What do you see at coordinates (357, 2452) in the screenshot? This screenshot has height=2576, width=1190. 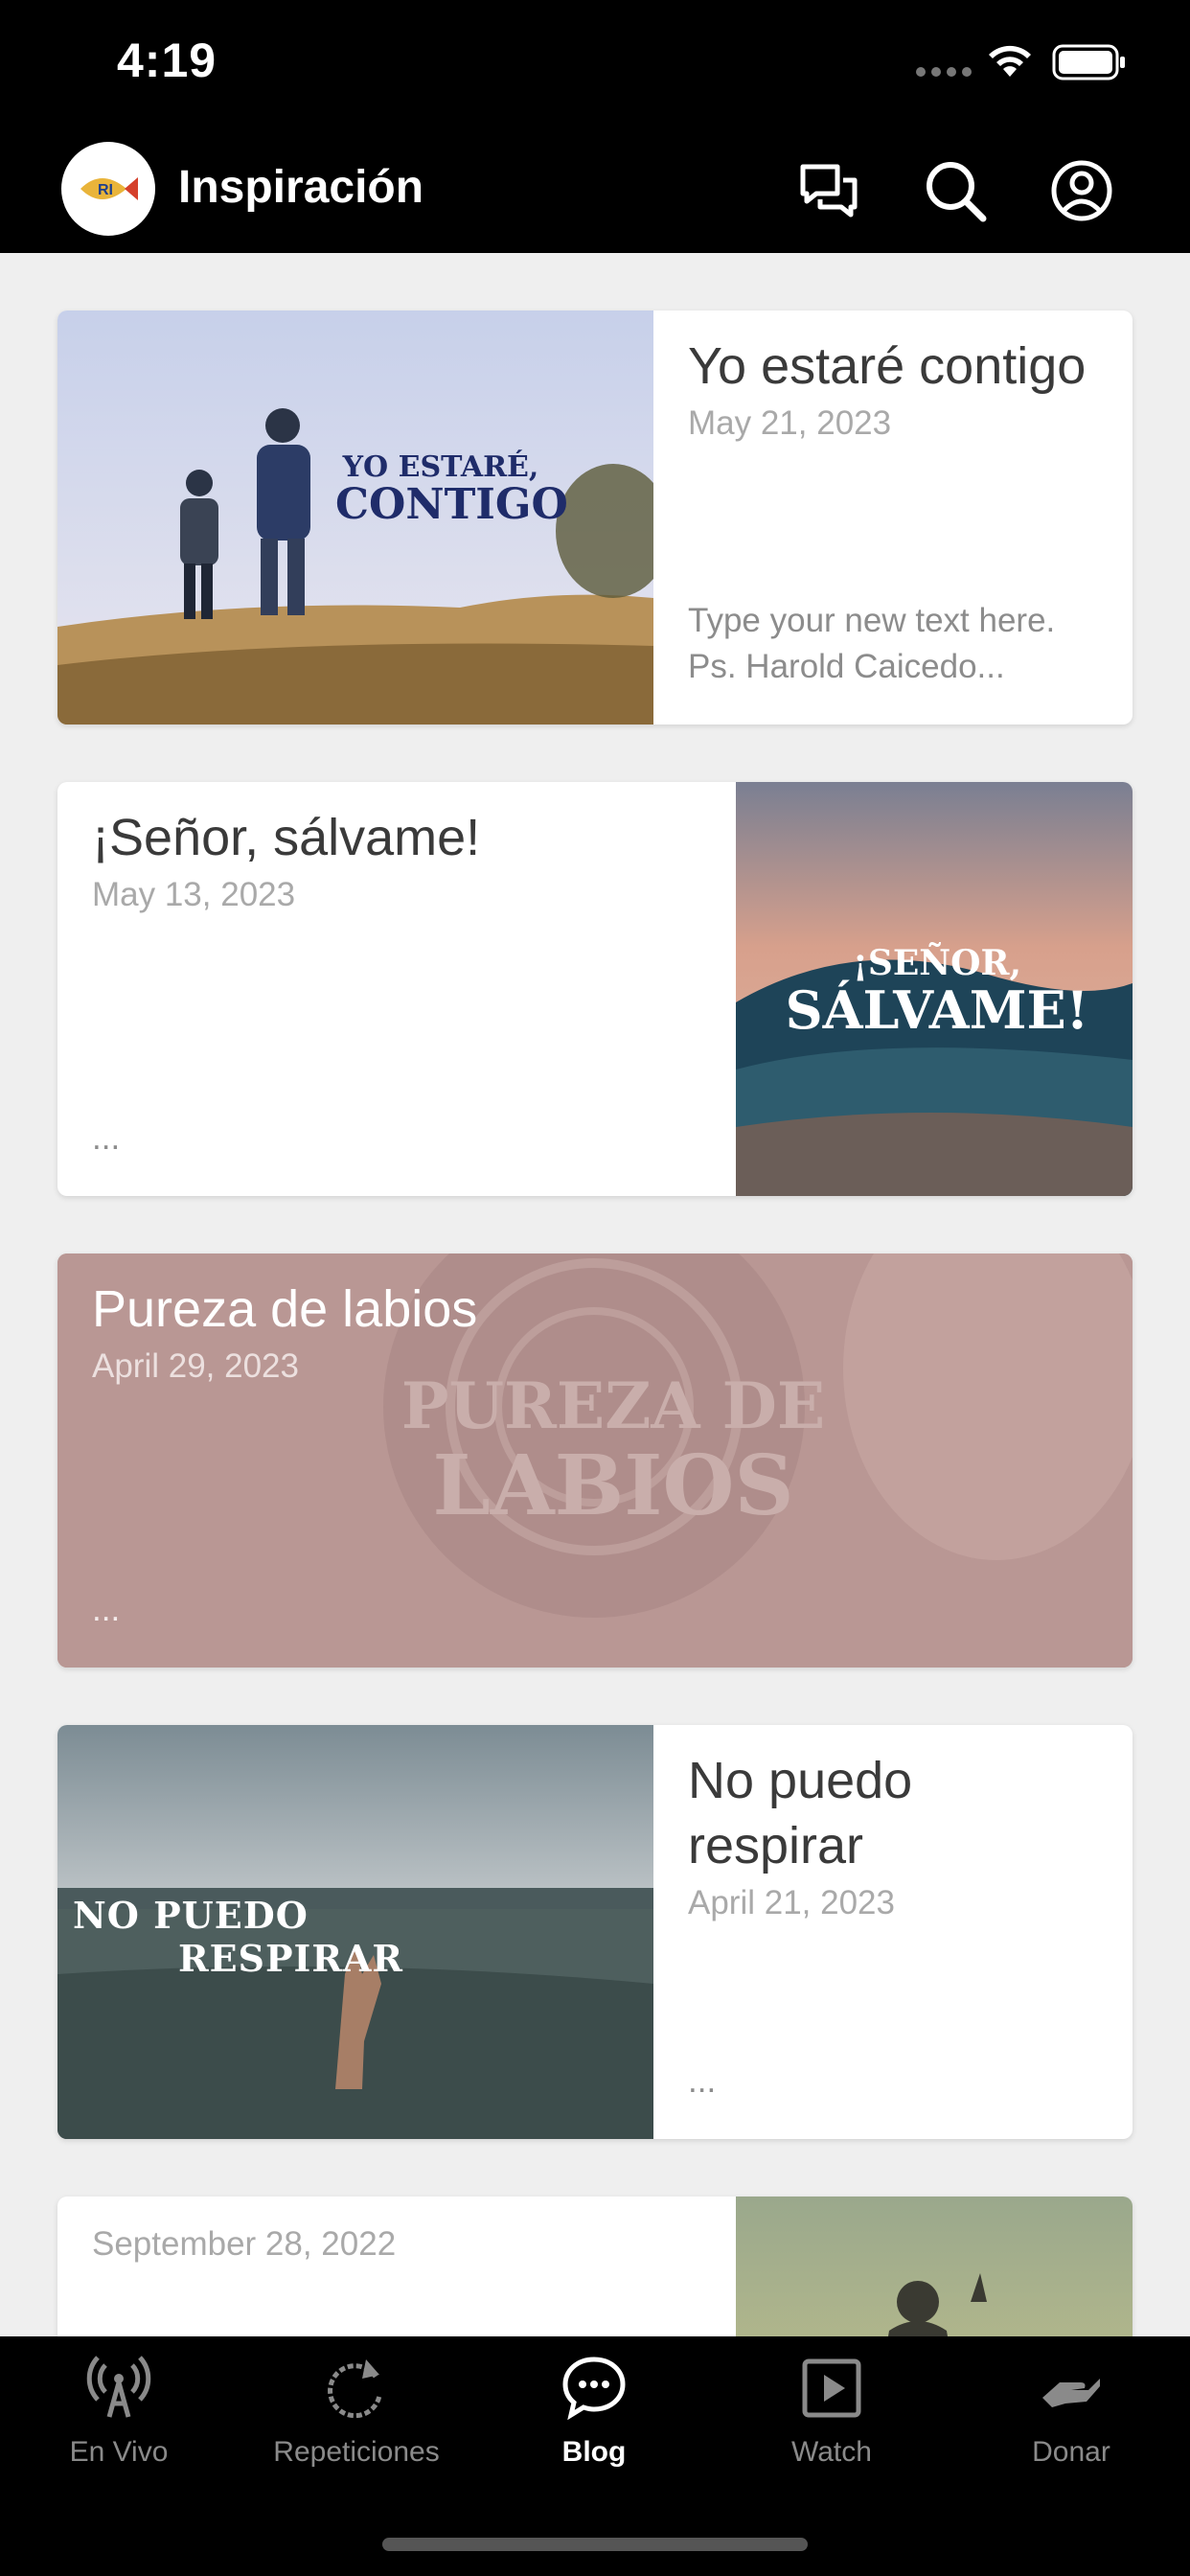 I see `tab-label: Repeticiones` at bounding box center [357, 2452].